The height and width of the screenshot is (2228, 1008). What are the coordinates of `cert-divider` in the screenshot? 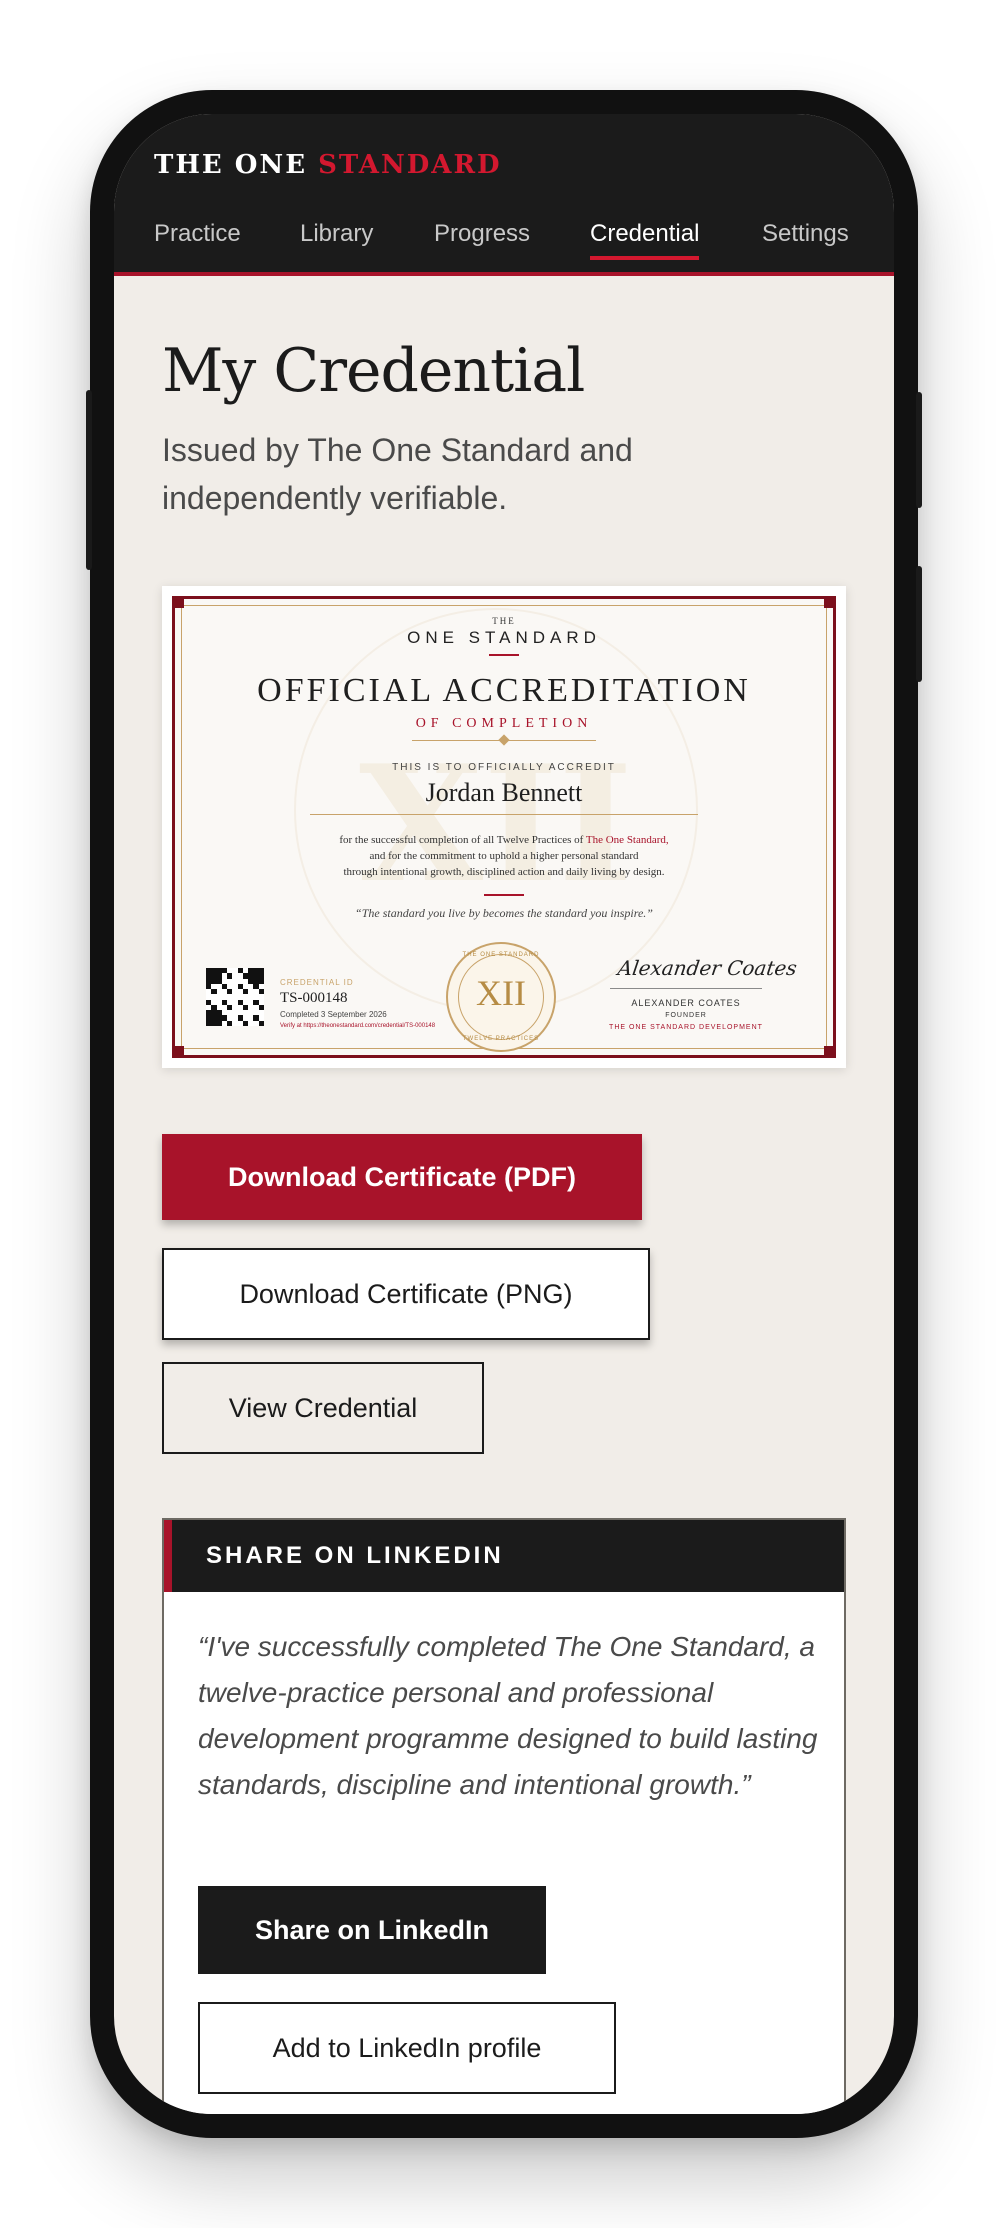 It's located at (504, 655).